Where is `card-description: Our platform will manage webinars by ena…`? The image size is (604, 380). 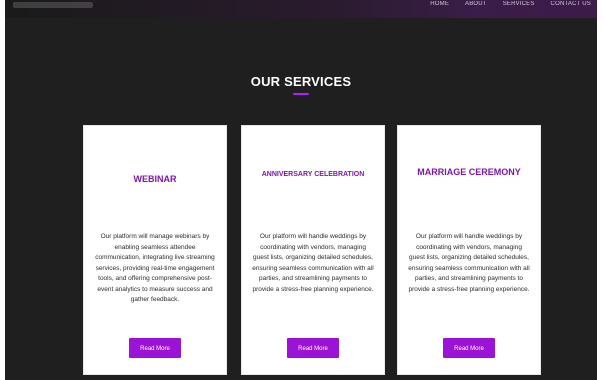
card-description: Our platform will manage webinars by ena… is located at coordinates (155, 268).